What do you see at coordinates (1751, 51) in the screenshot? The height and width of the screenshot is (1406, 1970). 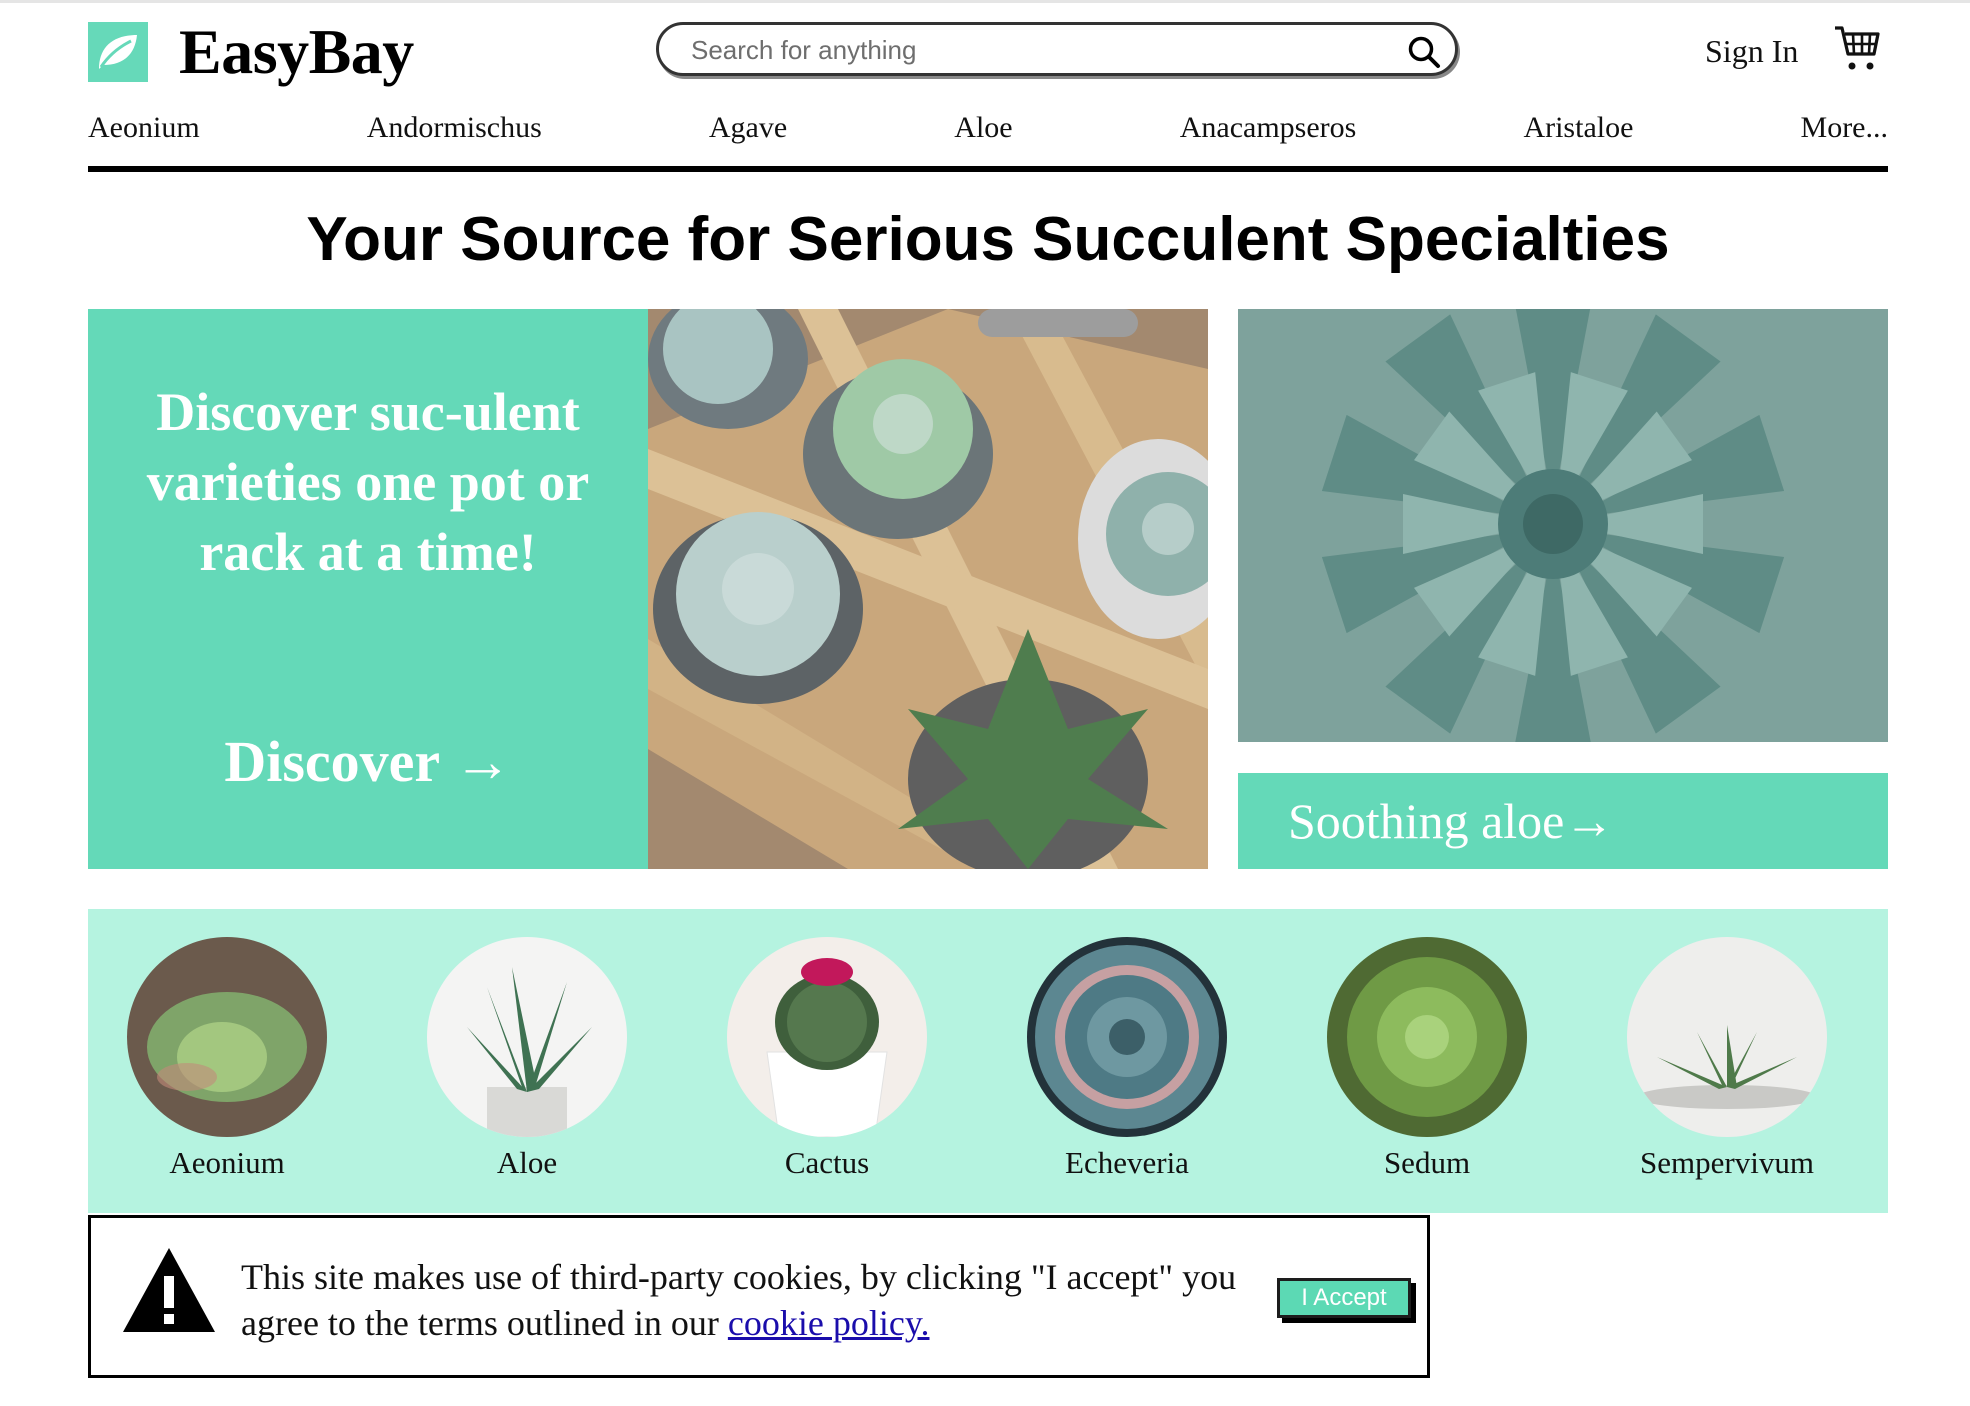 I see `sign-in-link: Sign In` at bounding box center [1751, 51].